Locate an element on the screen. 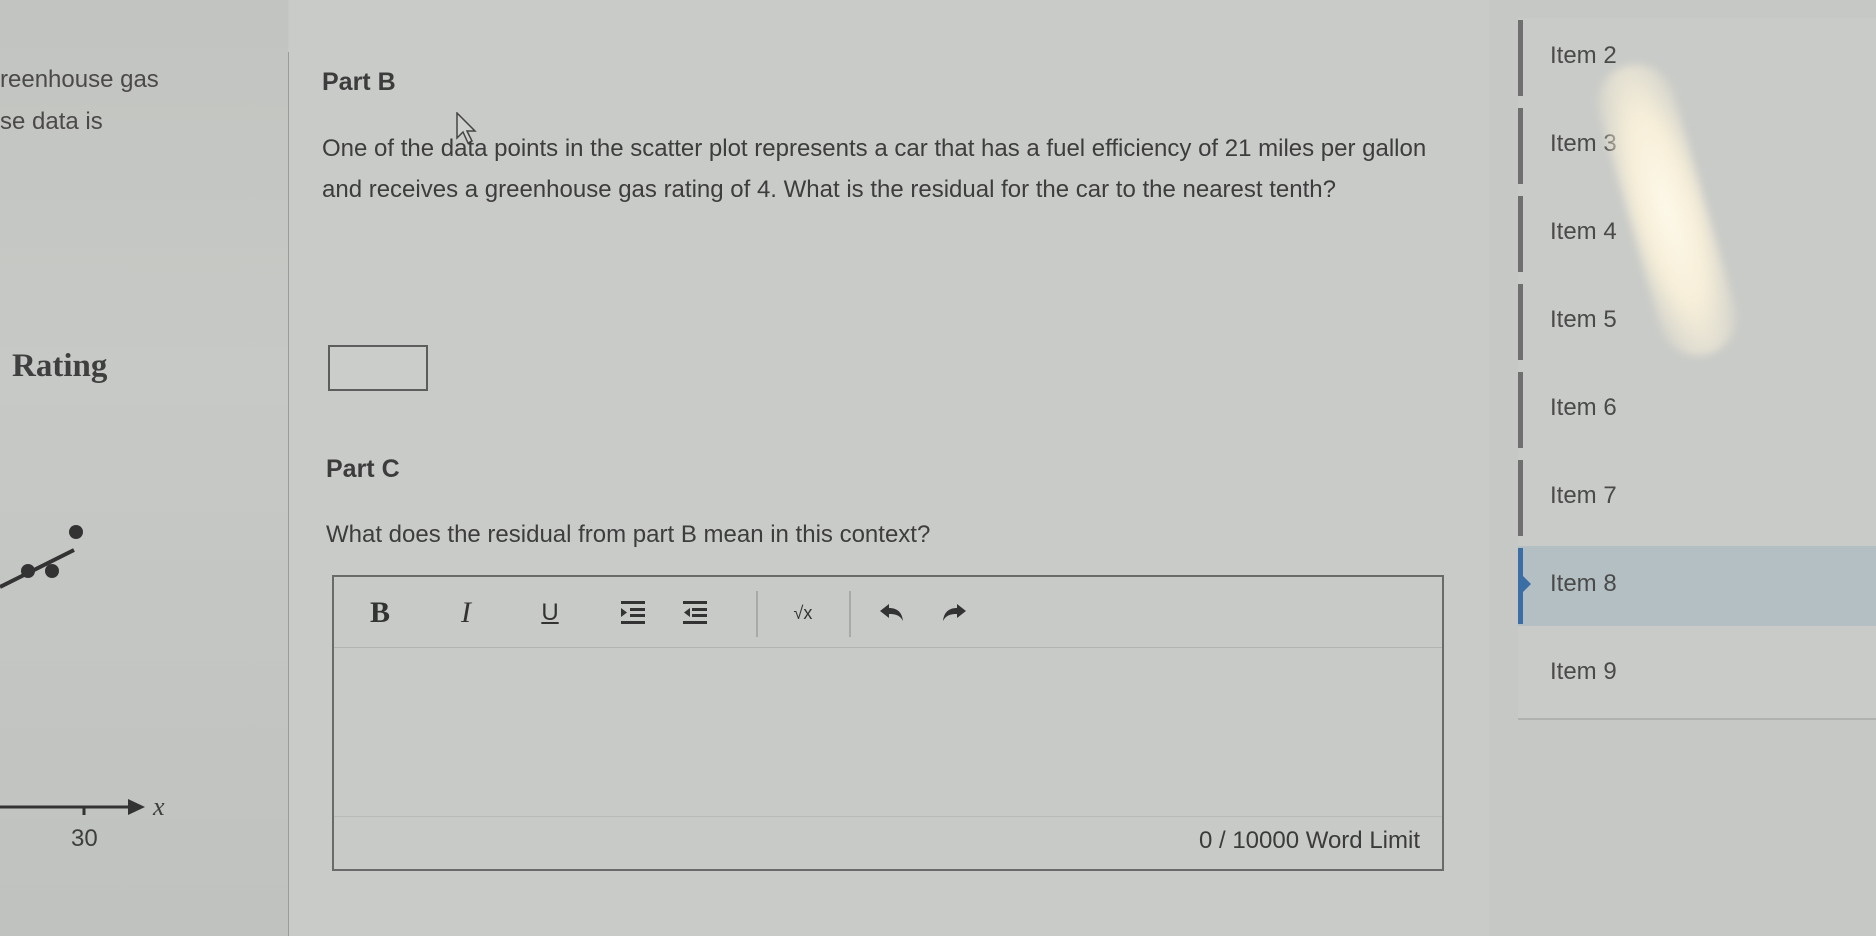  math-button: √x is located at coordinates (803, 613).